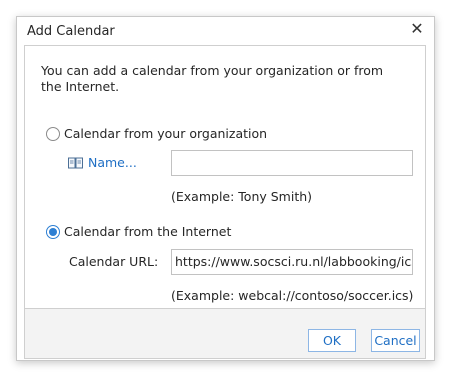 This screenshot has height=382, width=456. What do you see at coordinates (292, 295) in the screenshot?
I see `url-example-hint: (Example: webcal://contoso/soccer.ics)` at bounding box center [292, 295].